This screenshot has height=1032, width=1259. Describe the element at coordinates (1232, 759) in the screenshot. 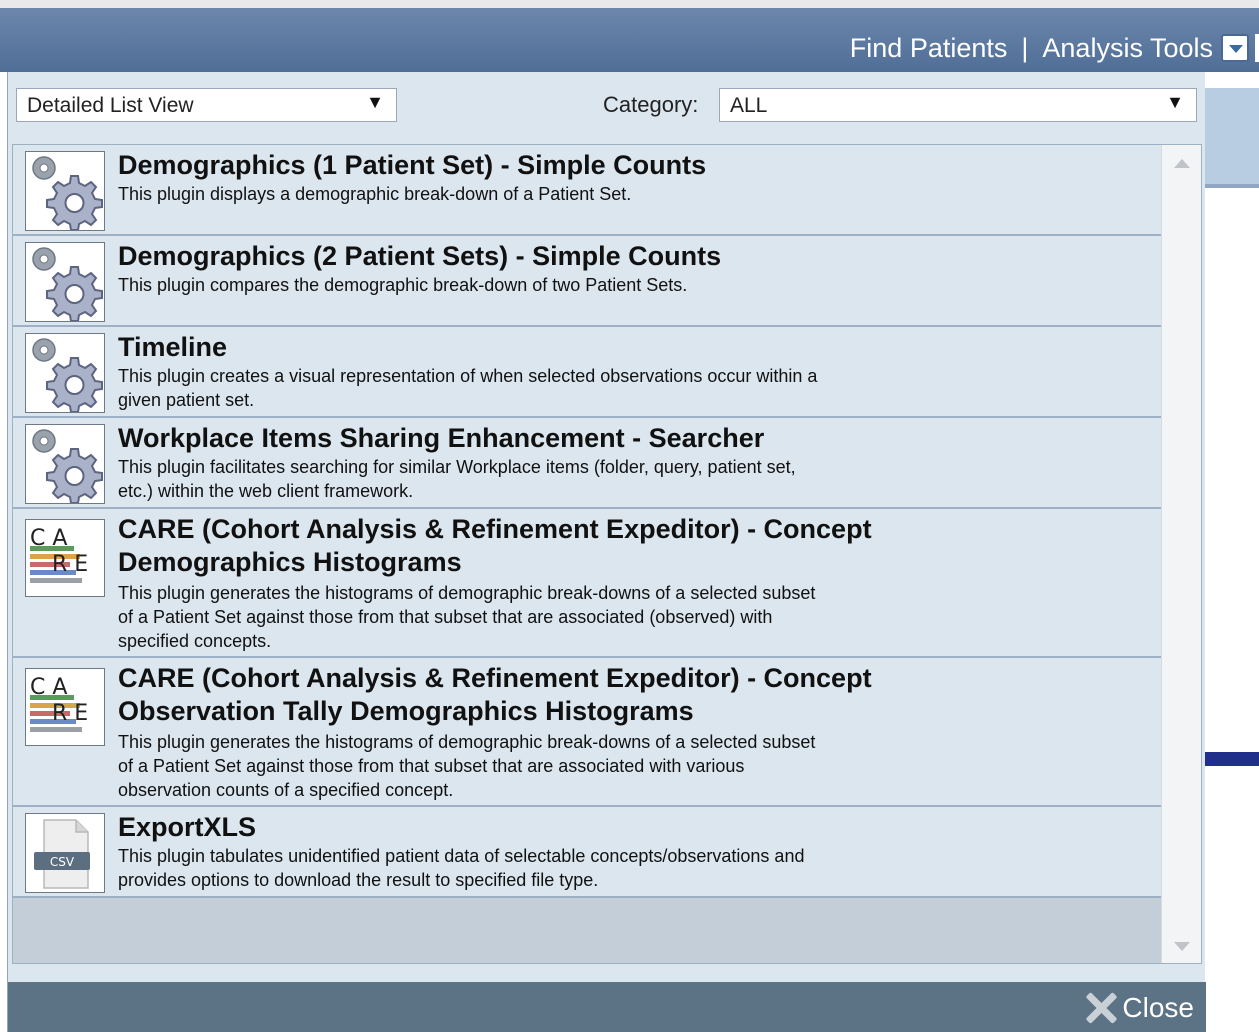

I see `background-bar` at that location.